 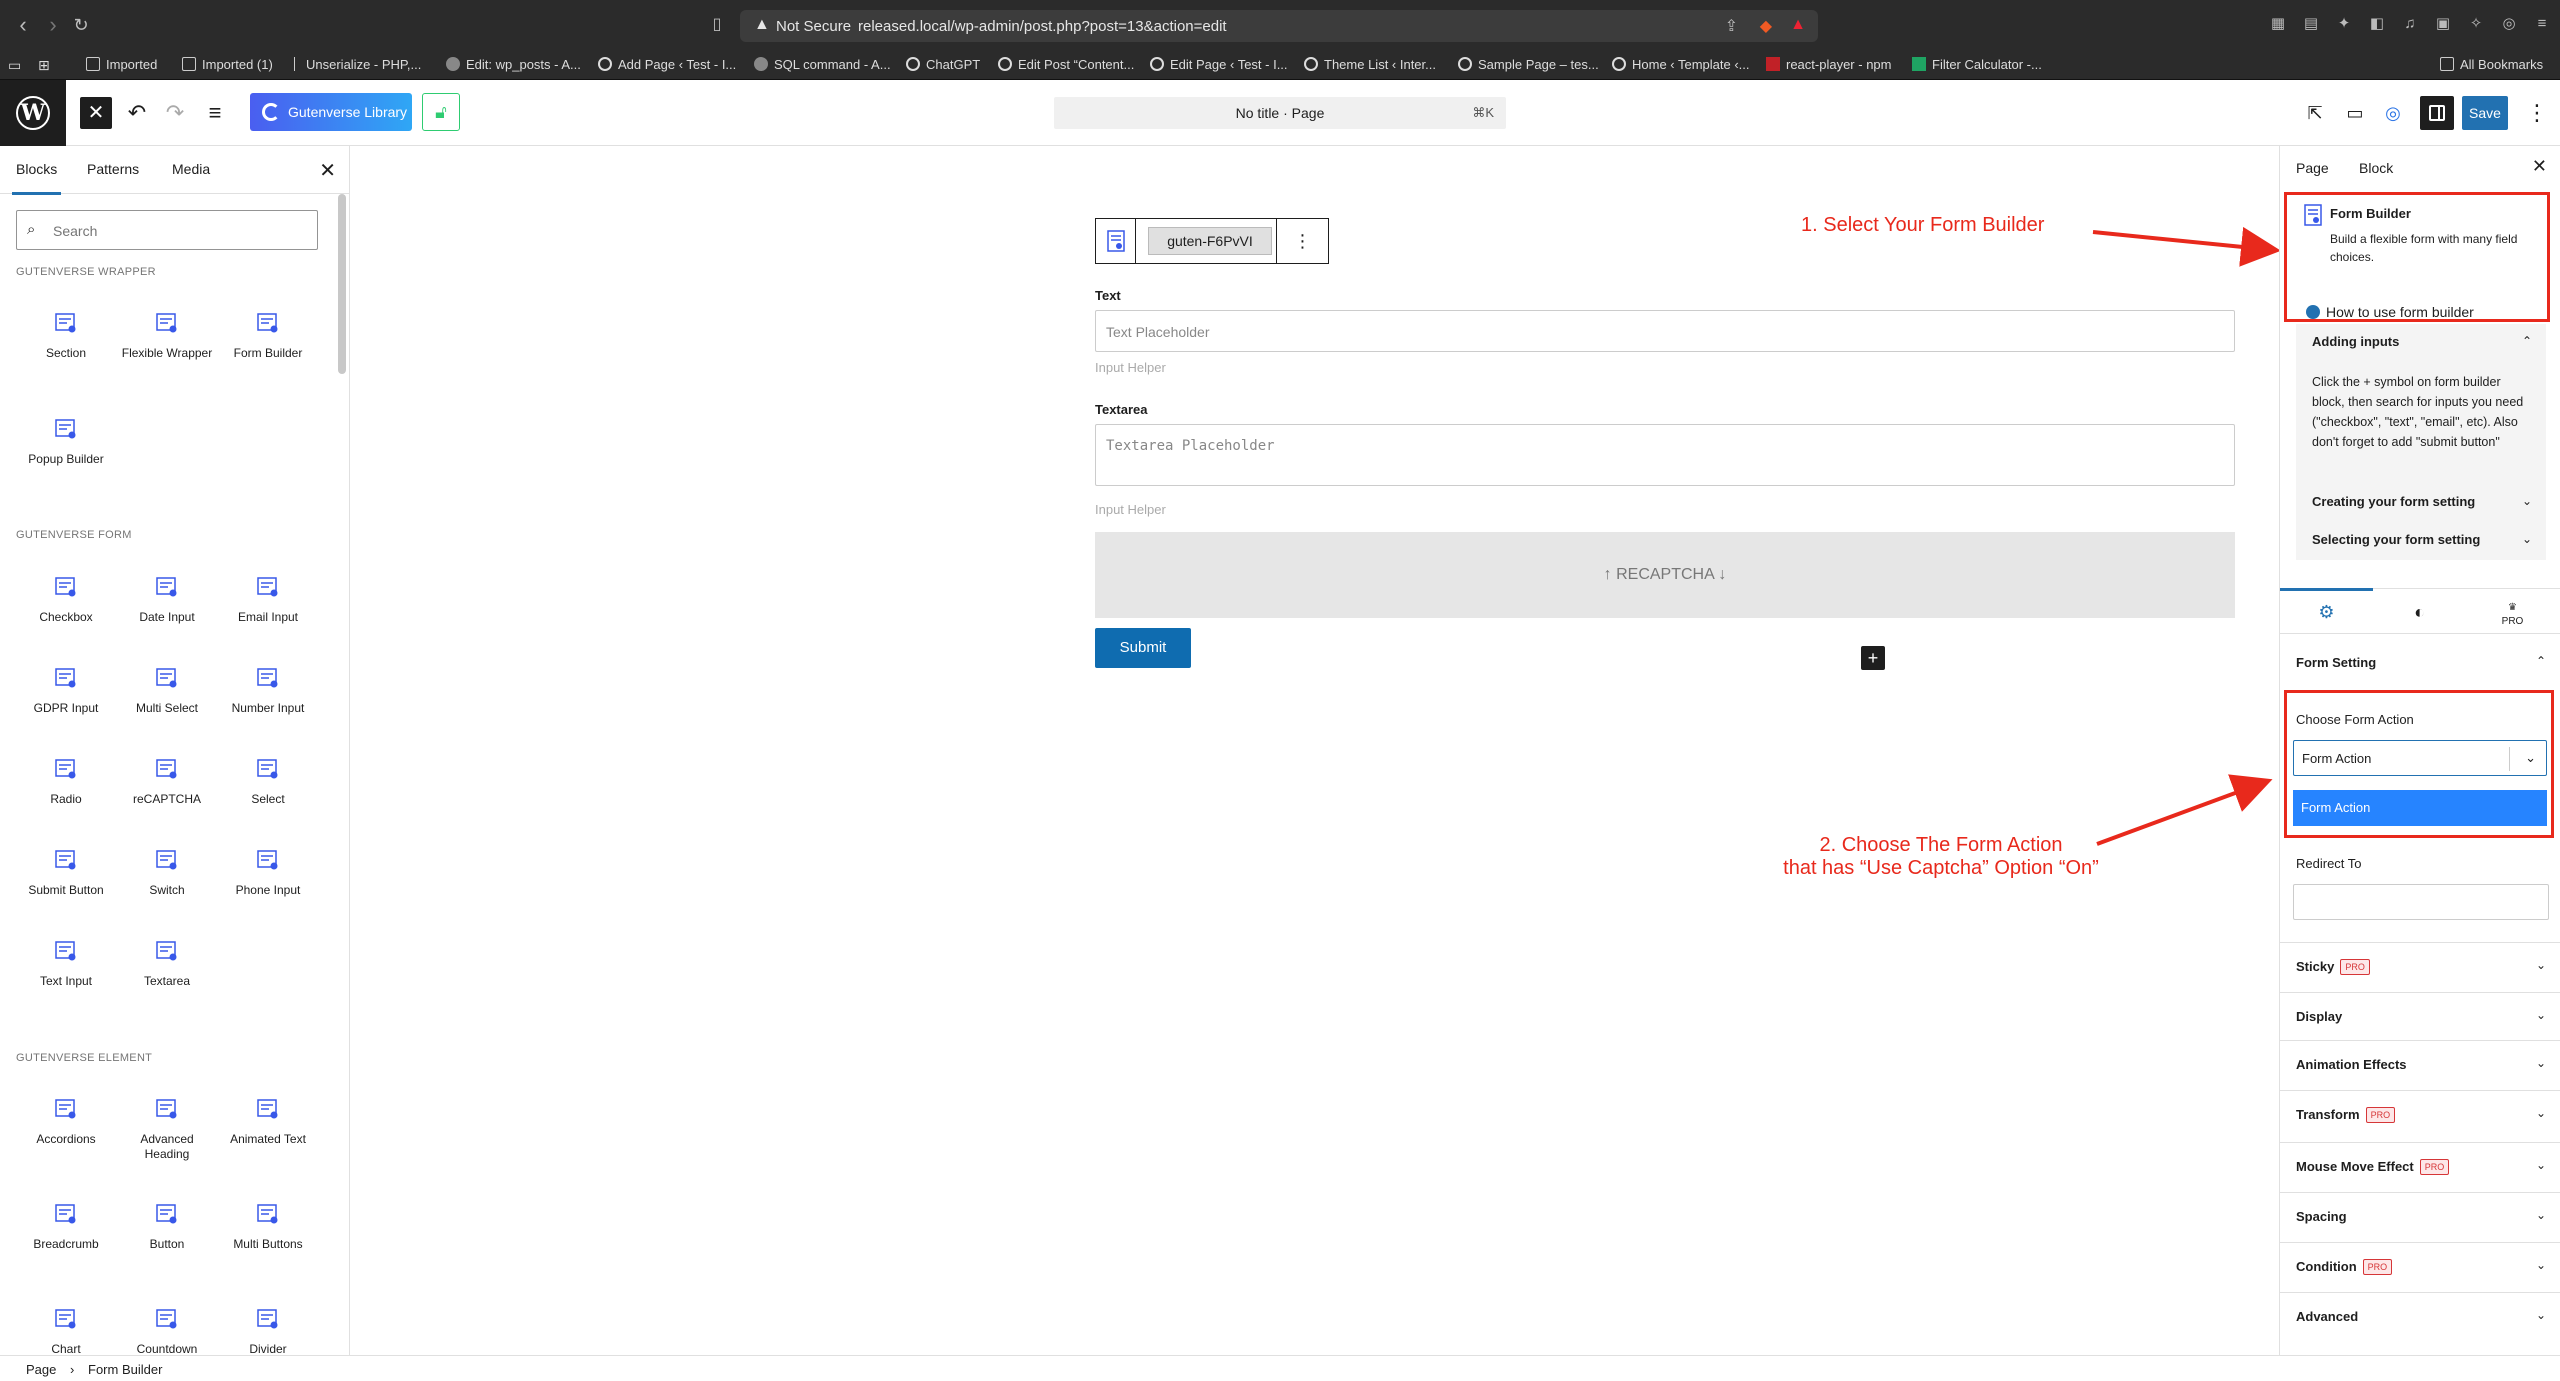 What do you see at coordinates (268, 872) in the screenshot?
I see `block-item: Phone Input` at bounding box center [268, 872].